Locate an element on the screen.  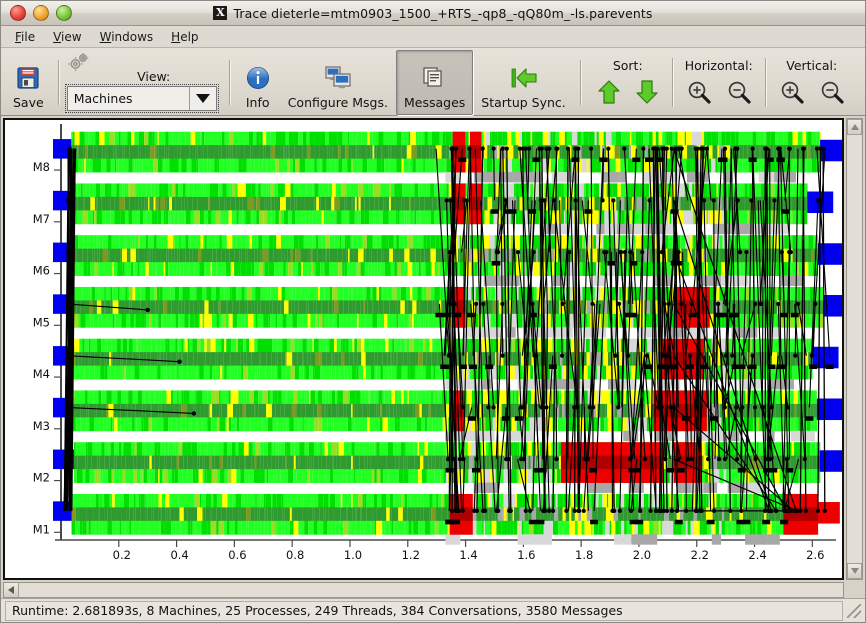
messages-icon is located at coordinates (435, 77).